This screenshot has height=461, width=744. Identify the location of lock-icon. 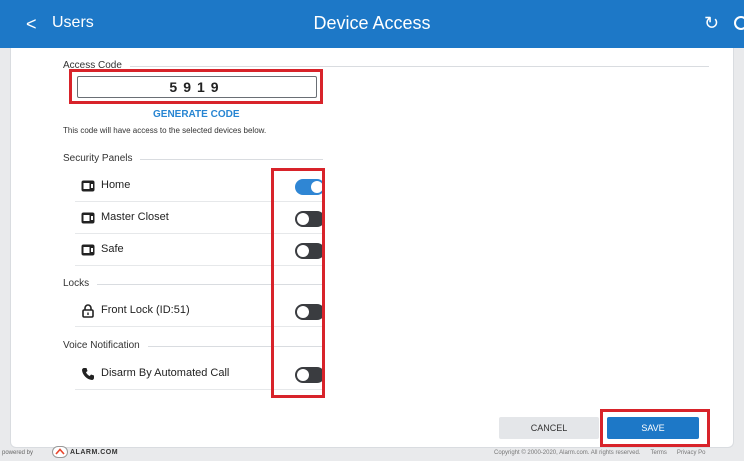
(88, 311).